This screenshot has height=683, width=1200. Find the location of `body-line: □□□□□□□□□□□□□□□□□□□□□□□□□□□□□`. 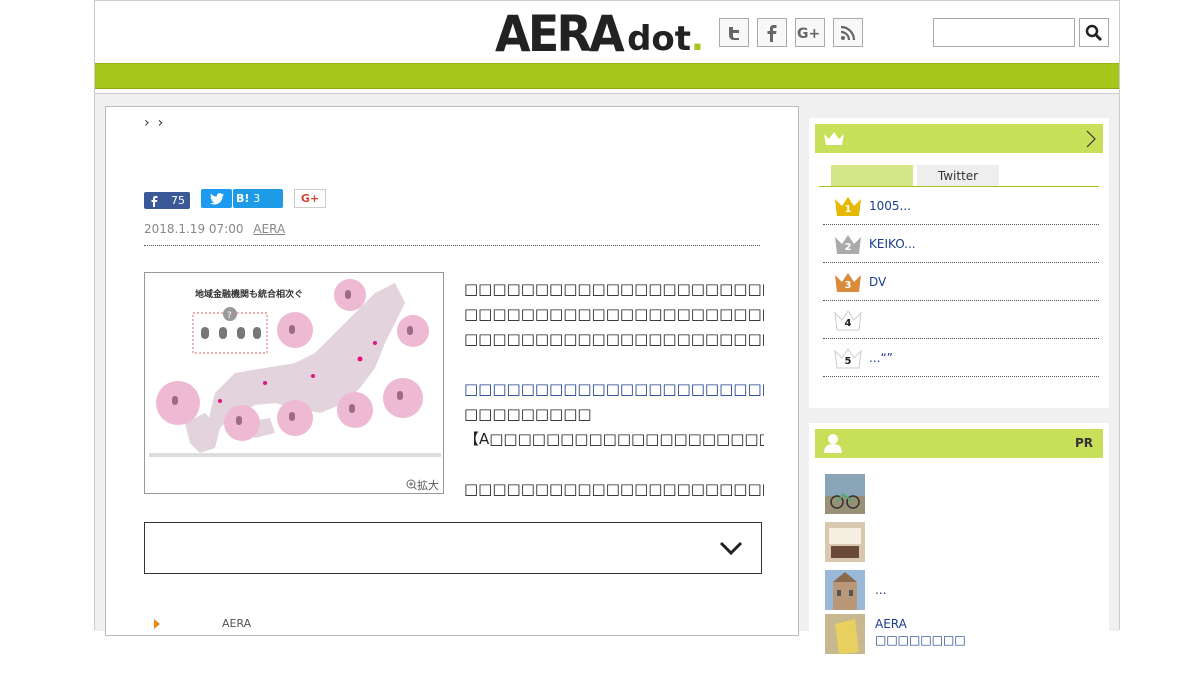

body-line: □□□□□□□□□□□□□□□□□□□□□□□□□□□□□ is located at coordinates (614, 339).